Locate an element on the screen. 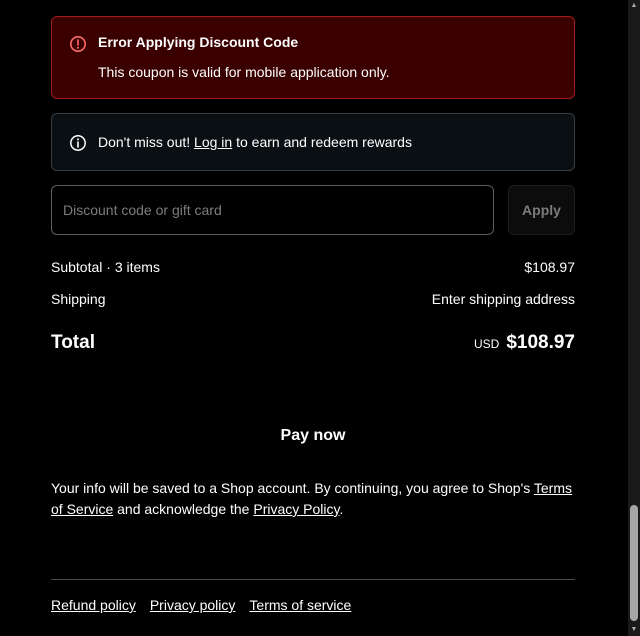 This screenshot has height=636, width=640. terms-of-service-link: Terms of service is located at coordinates (300, 605).